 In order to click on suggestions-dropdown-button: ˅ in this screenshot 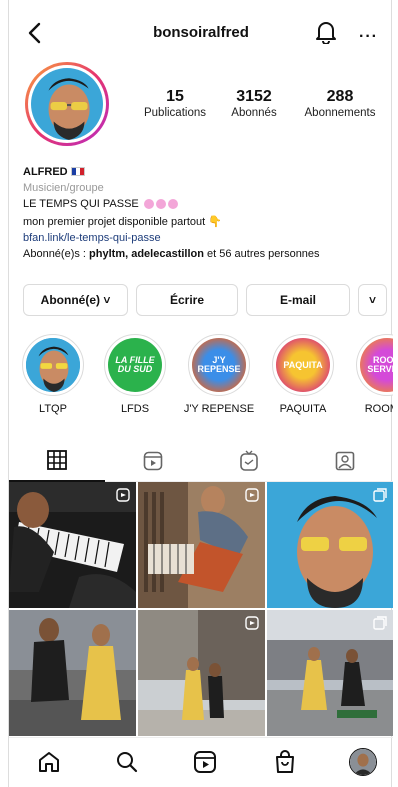, I will do `click(372, 300)`.